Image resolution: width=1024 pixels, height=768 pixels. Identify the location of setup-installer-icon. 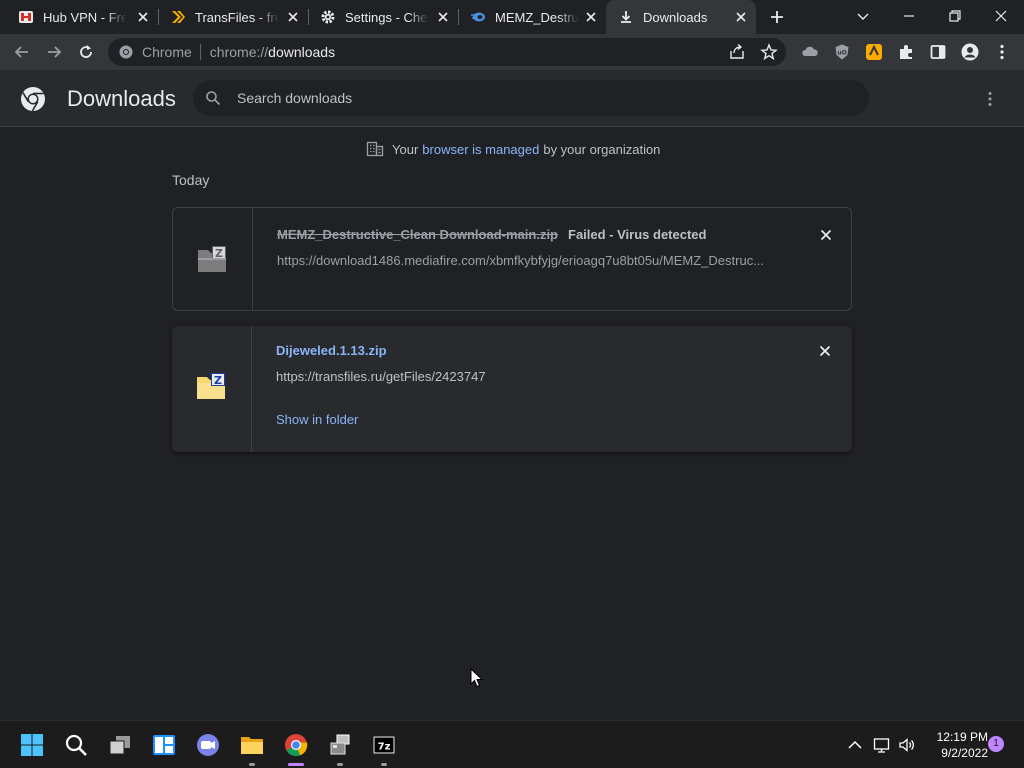
(340, 745).